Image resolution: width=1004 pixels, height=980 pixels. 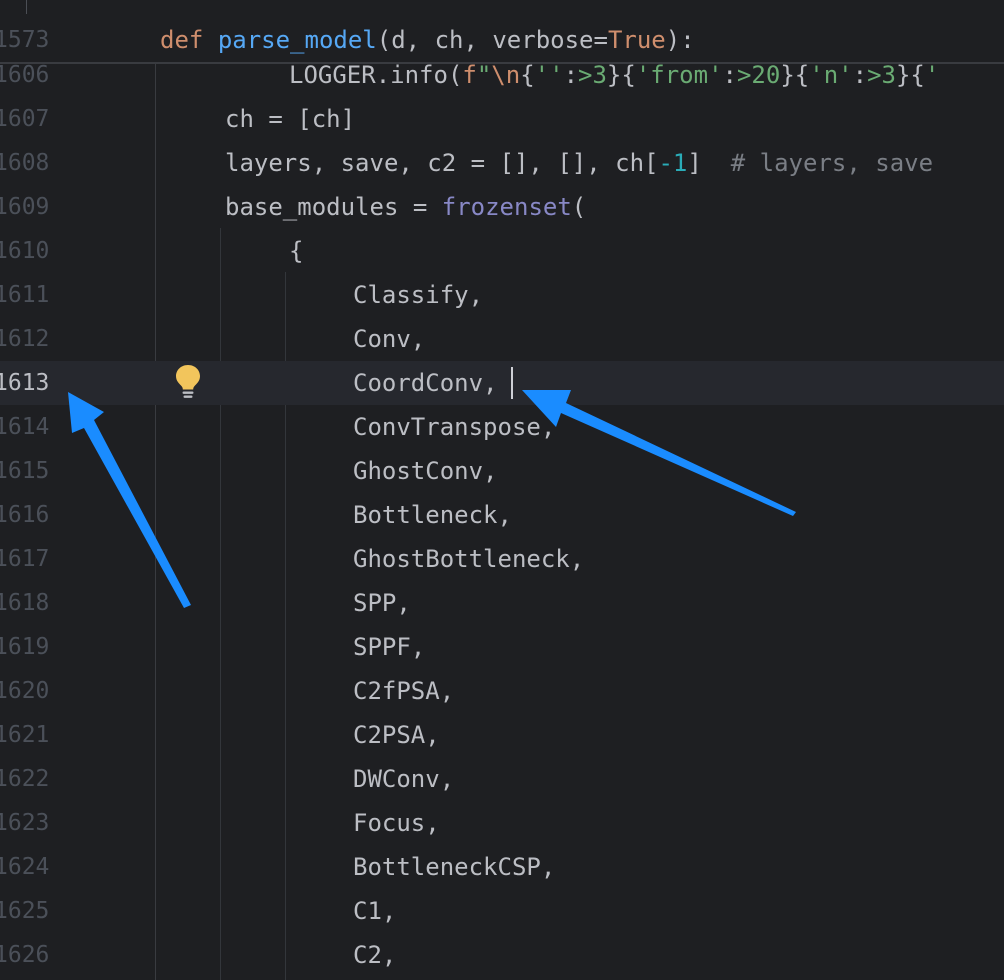 I want to click on code-token: ", so click(x=484, y=75).